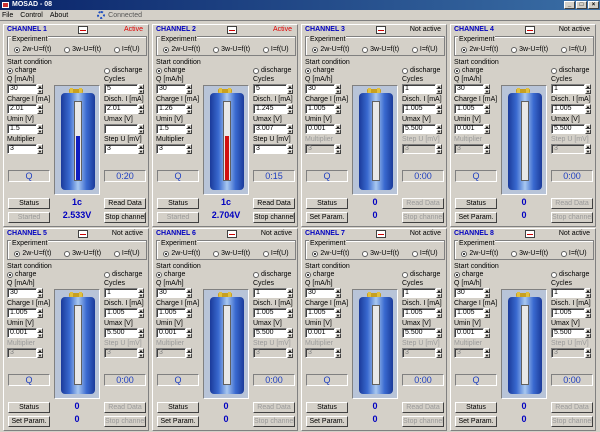 Image resolution: width=600 pixels, height=432 pixels. Describe the element at coordinates (569, 5) in the screenshot. I see `minimize-button: _` at that location.